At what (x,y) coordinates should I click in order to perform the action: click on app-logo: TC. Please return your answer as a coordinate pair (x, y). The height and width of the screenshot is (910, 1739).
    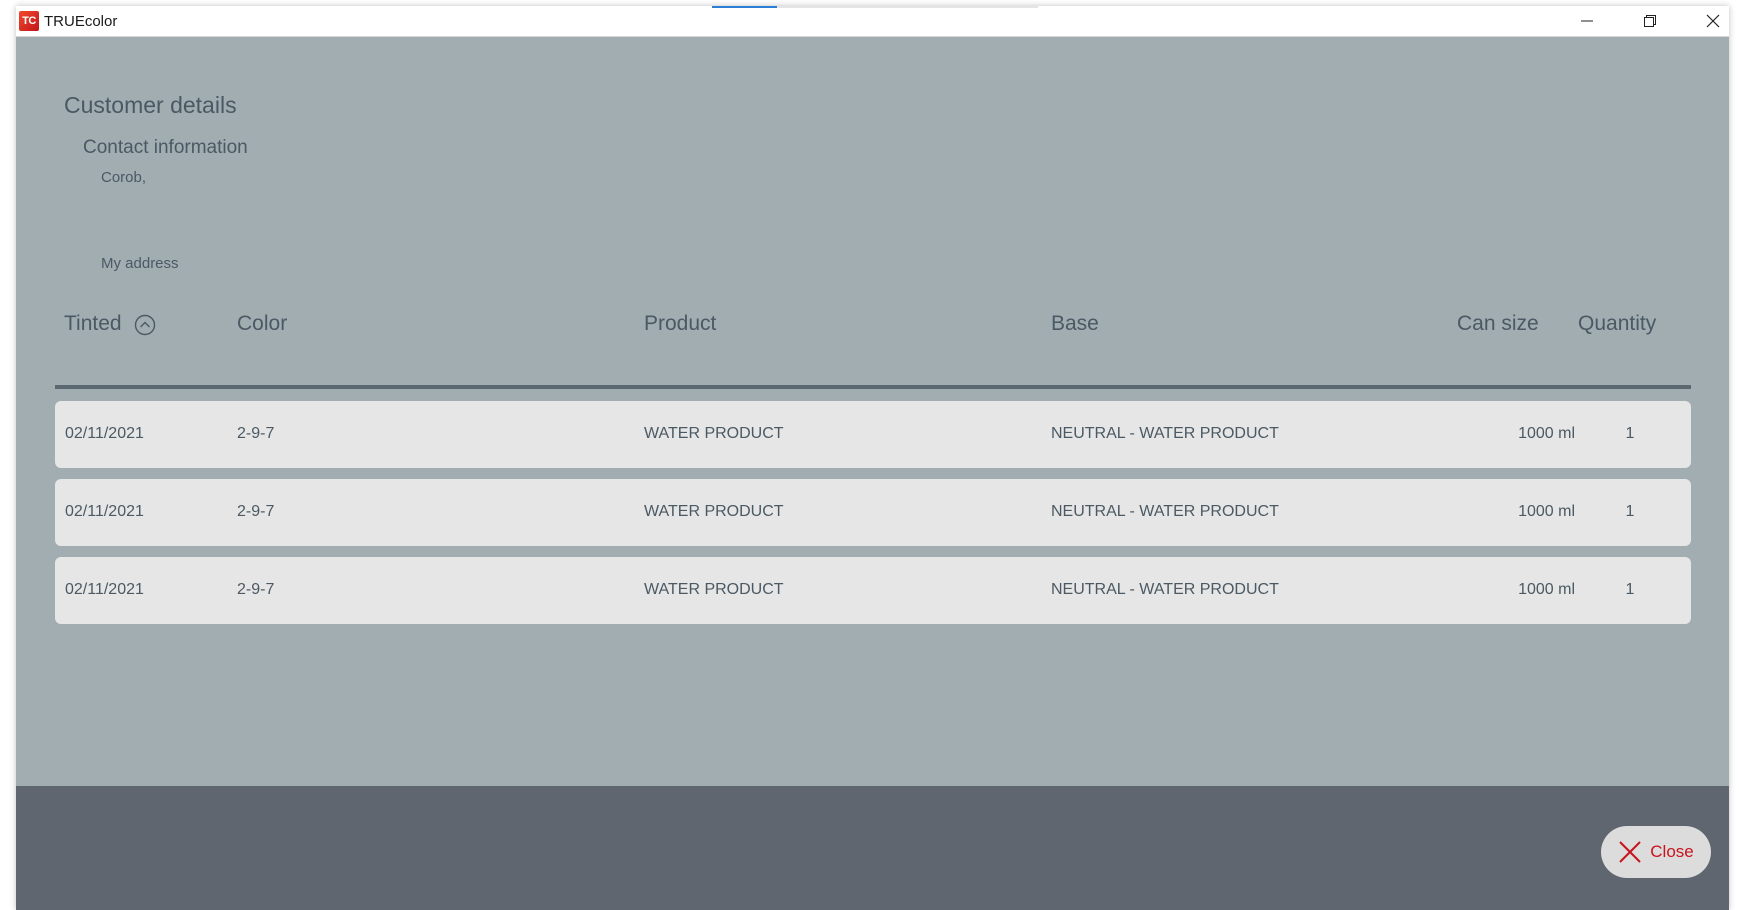
    Looking at the image, I should click on (29, 21).